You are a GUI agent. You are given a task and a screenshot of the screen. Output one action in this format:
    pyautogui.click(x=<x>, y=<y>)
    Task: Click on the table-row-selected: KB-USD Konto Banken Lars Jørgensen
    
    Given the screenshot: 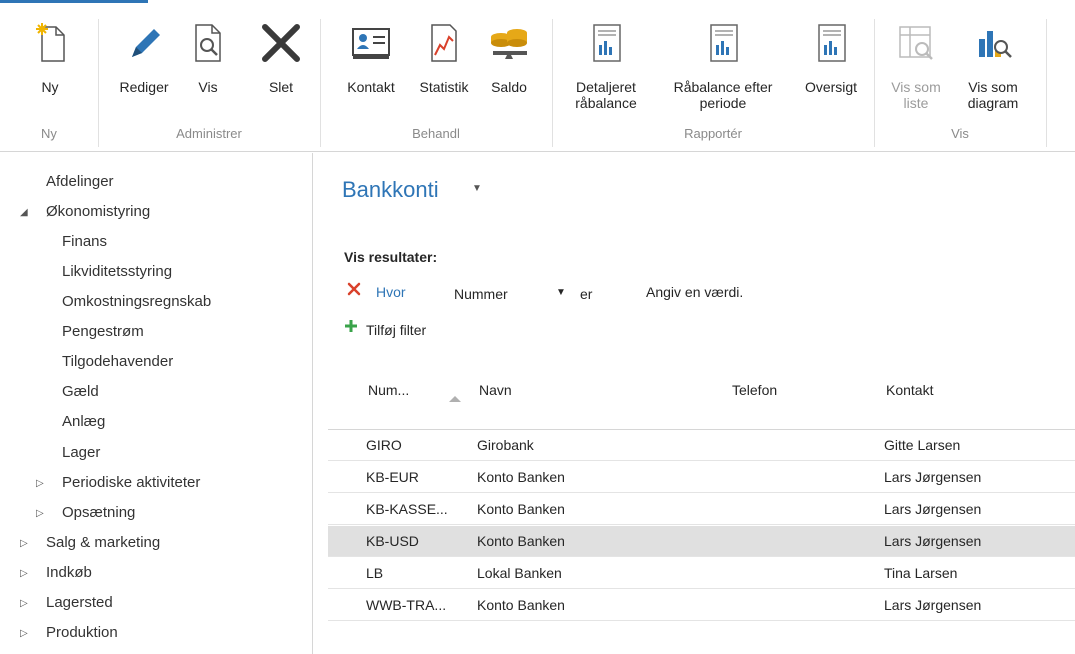 What is the action you would take?
    pyautogui.click(x=701, y=541)
    